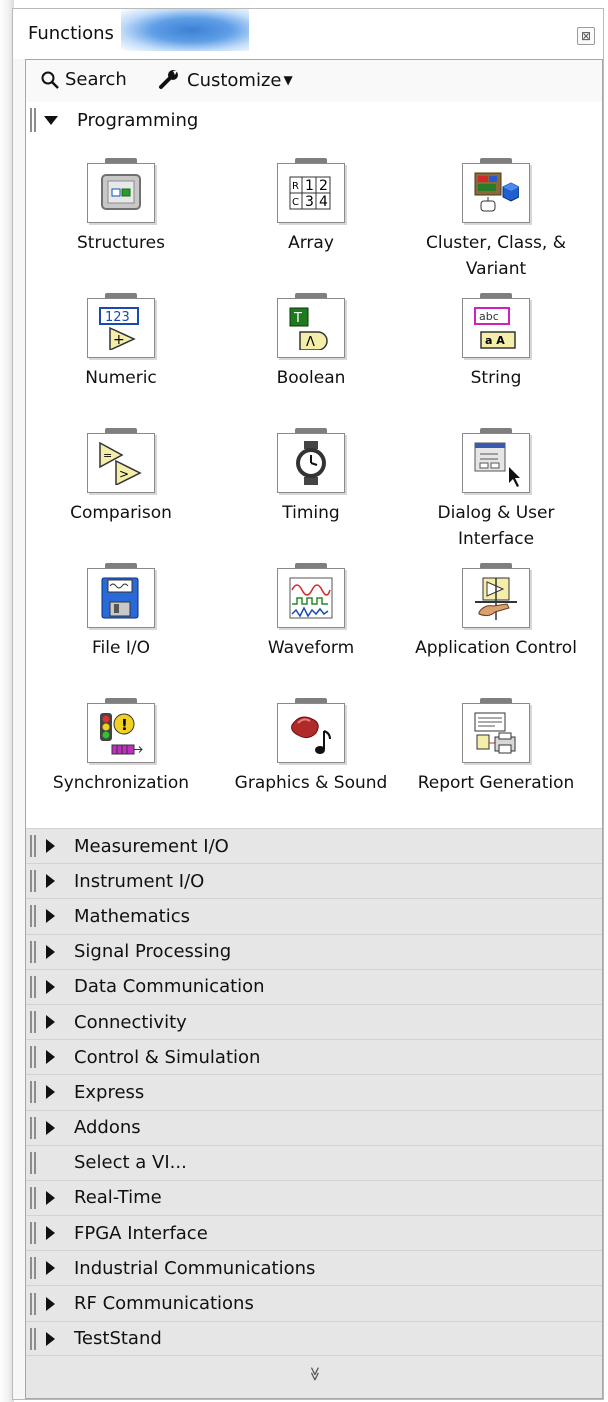 The width and height of the screenshot is (608, 1402). Describe the element at coordinates (496, 648) in the screenshot. I see `application-control-label: Application Control` at that location.